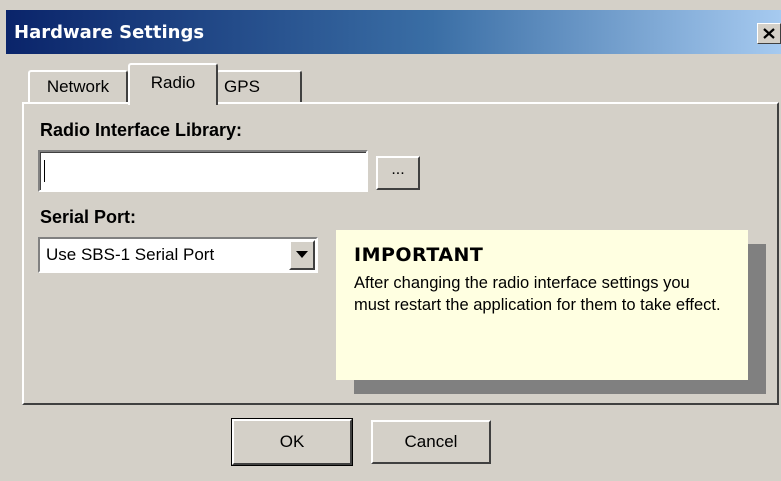  I want to click on close-button, so click(769, 33).